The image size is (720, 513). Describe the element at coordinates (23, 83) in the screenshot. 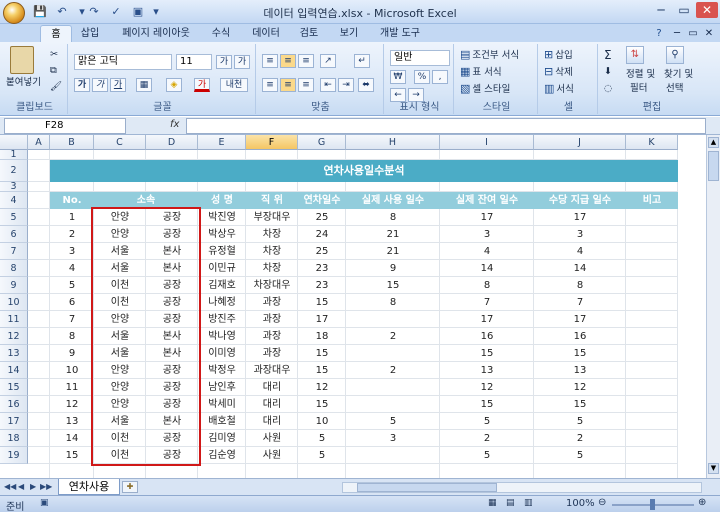

I see `paste-button: 붙여넣기` at that location.